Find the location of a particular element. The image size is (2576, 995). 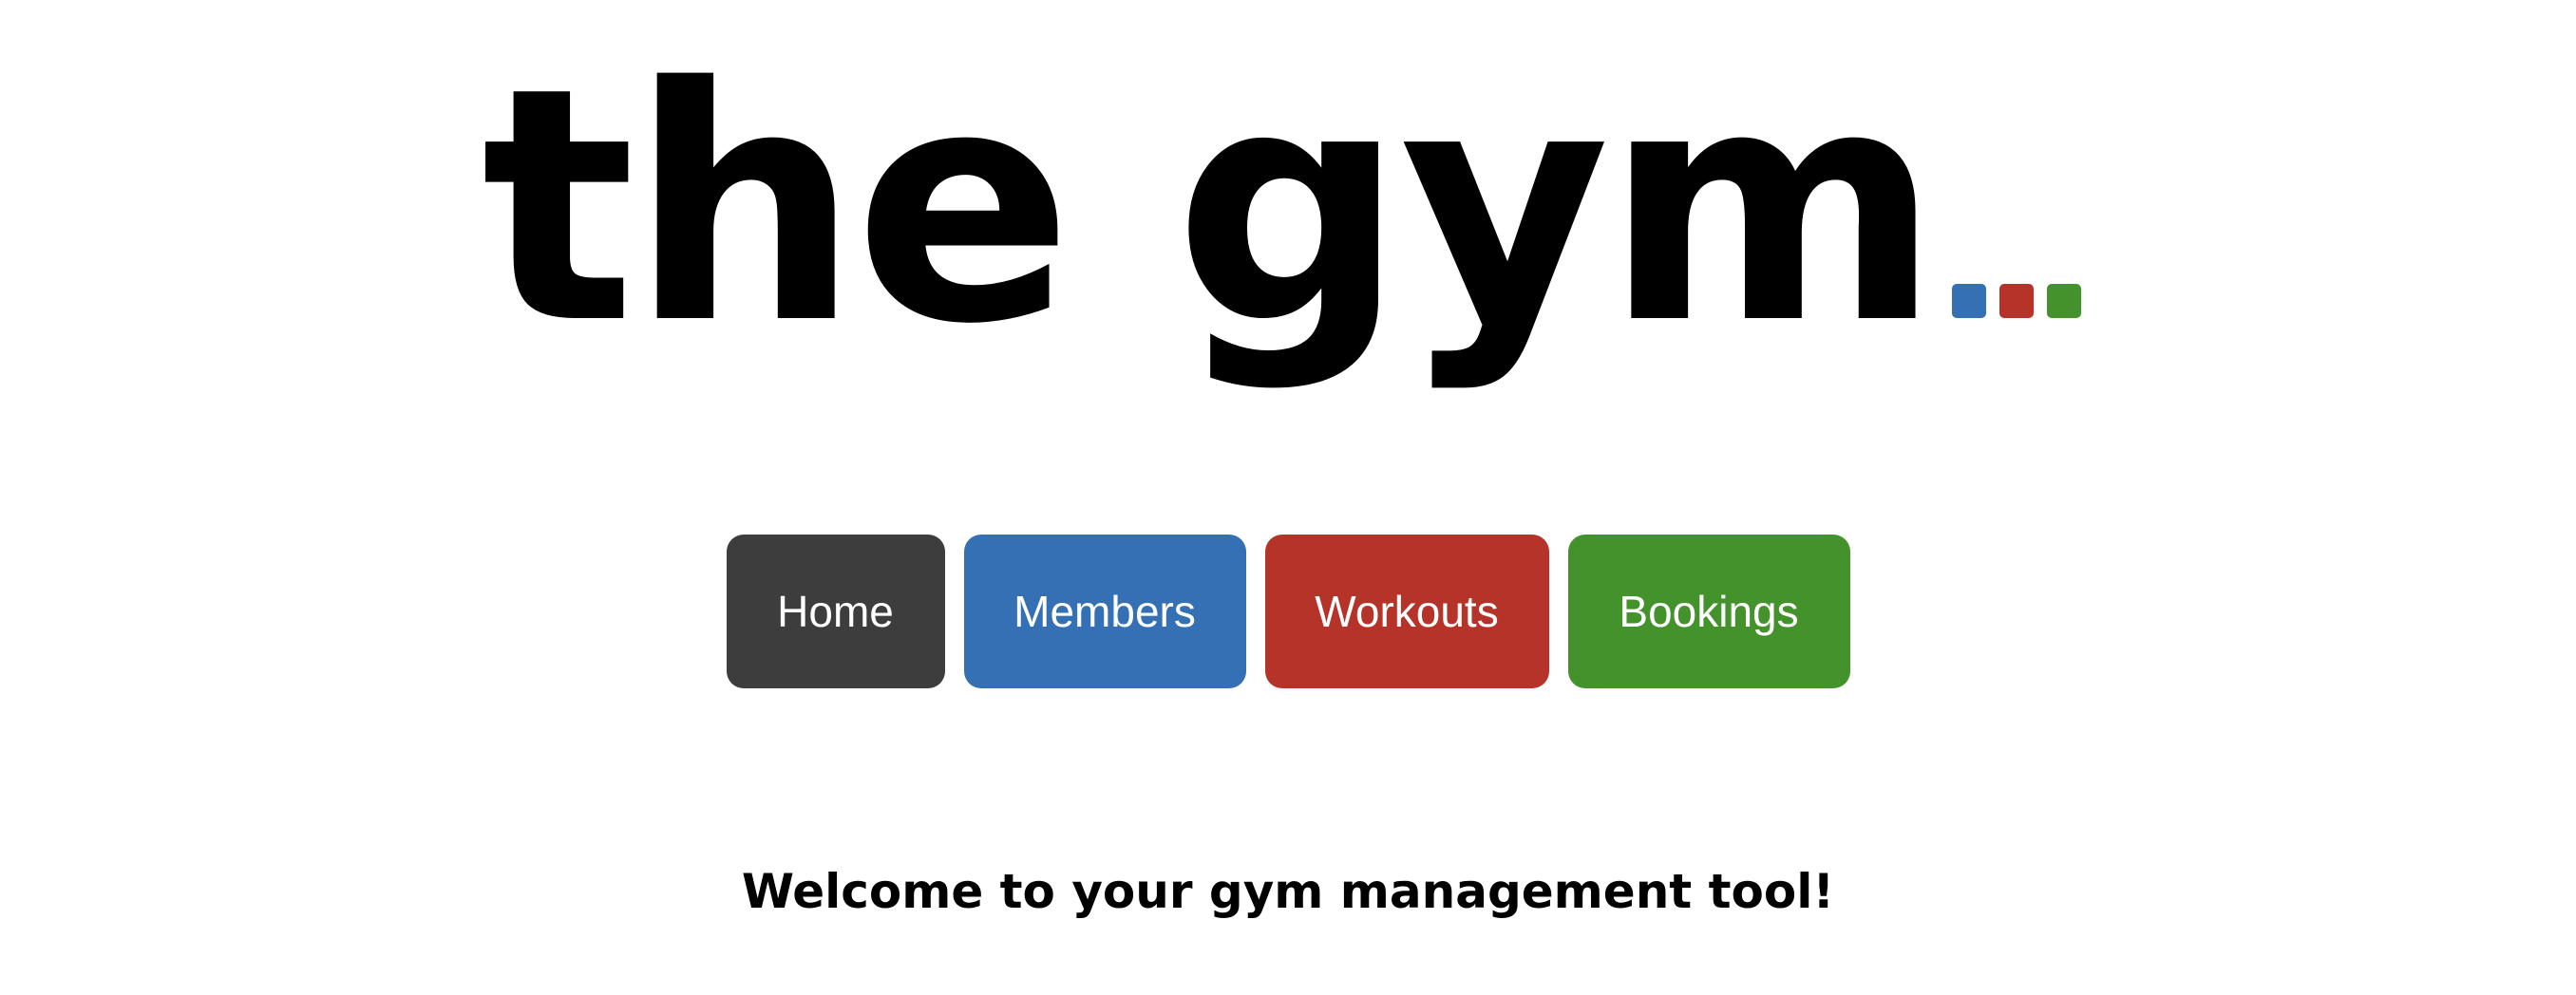

nav-members-button: Members is located at coordinates (1104, 611).